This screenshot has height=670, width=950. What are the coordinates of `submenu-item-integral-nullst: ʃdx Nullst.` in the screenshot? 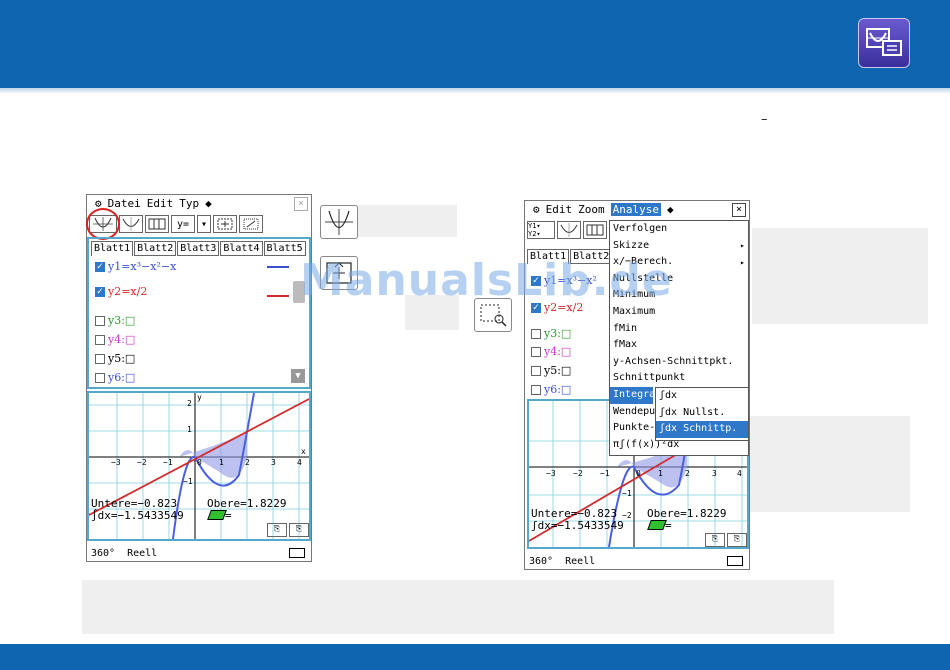 It's located at (702, 413).